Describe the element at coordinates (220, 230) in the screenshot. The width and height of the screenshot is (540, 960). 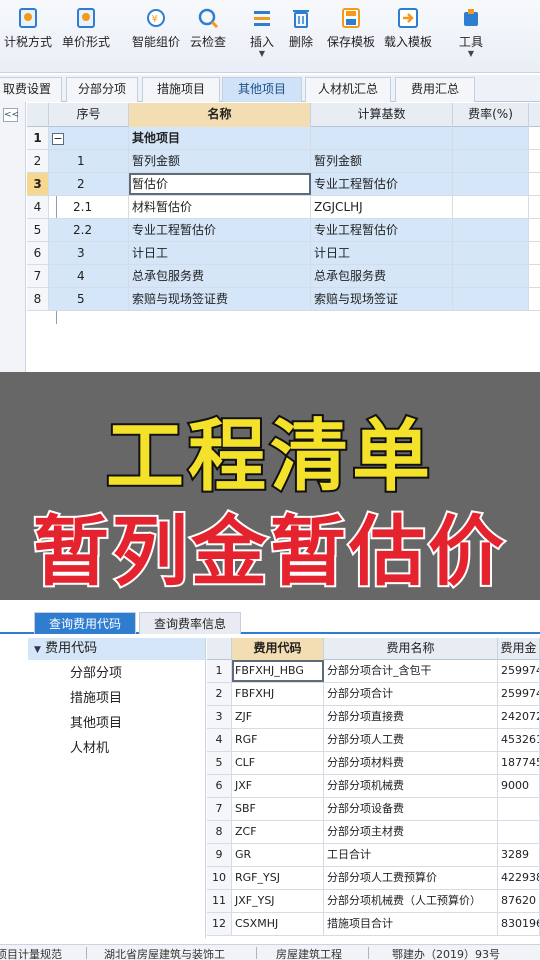
I see `row-name: 专业工程暂估价` at that location.